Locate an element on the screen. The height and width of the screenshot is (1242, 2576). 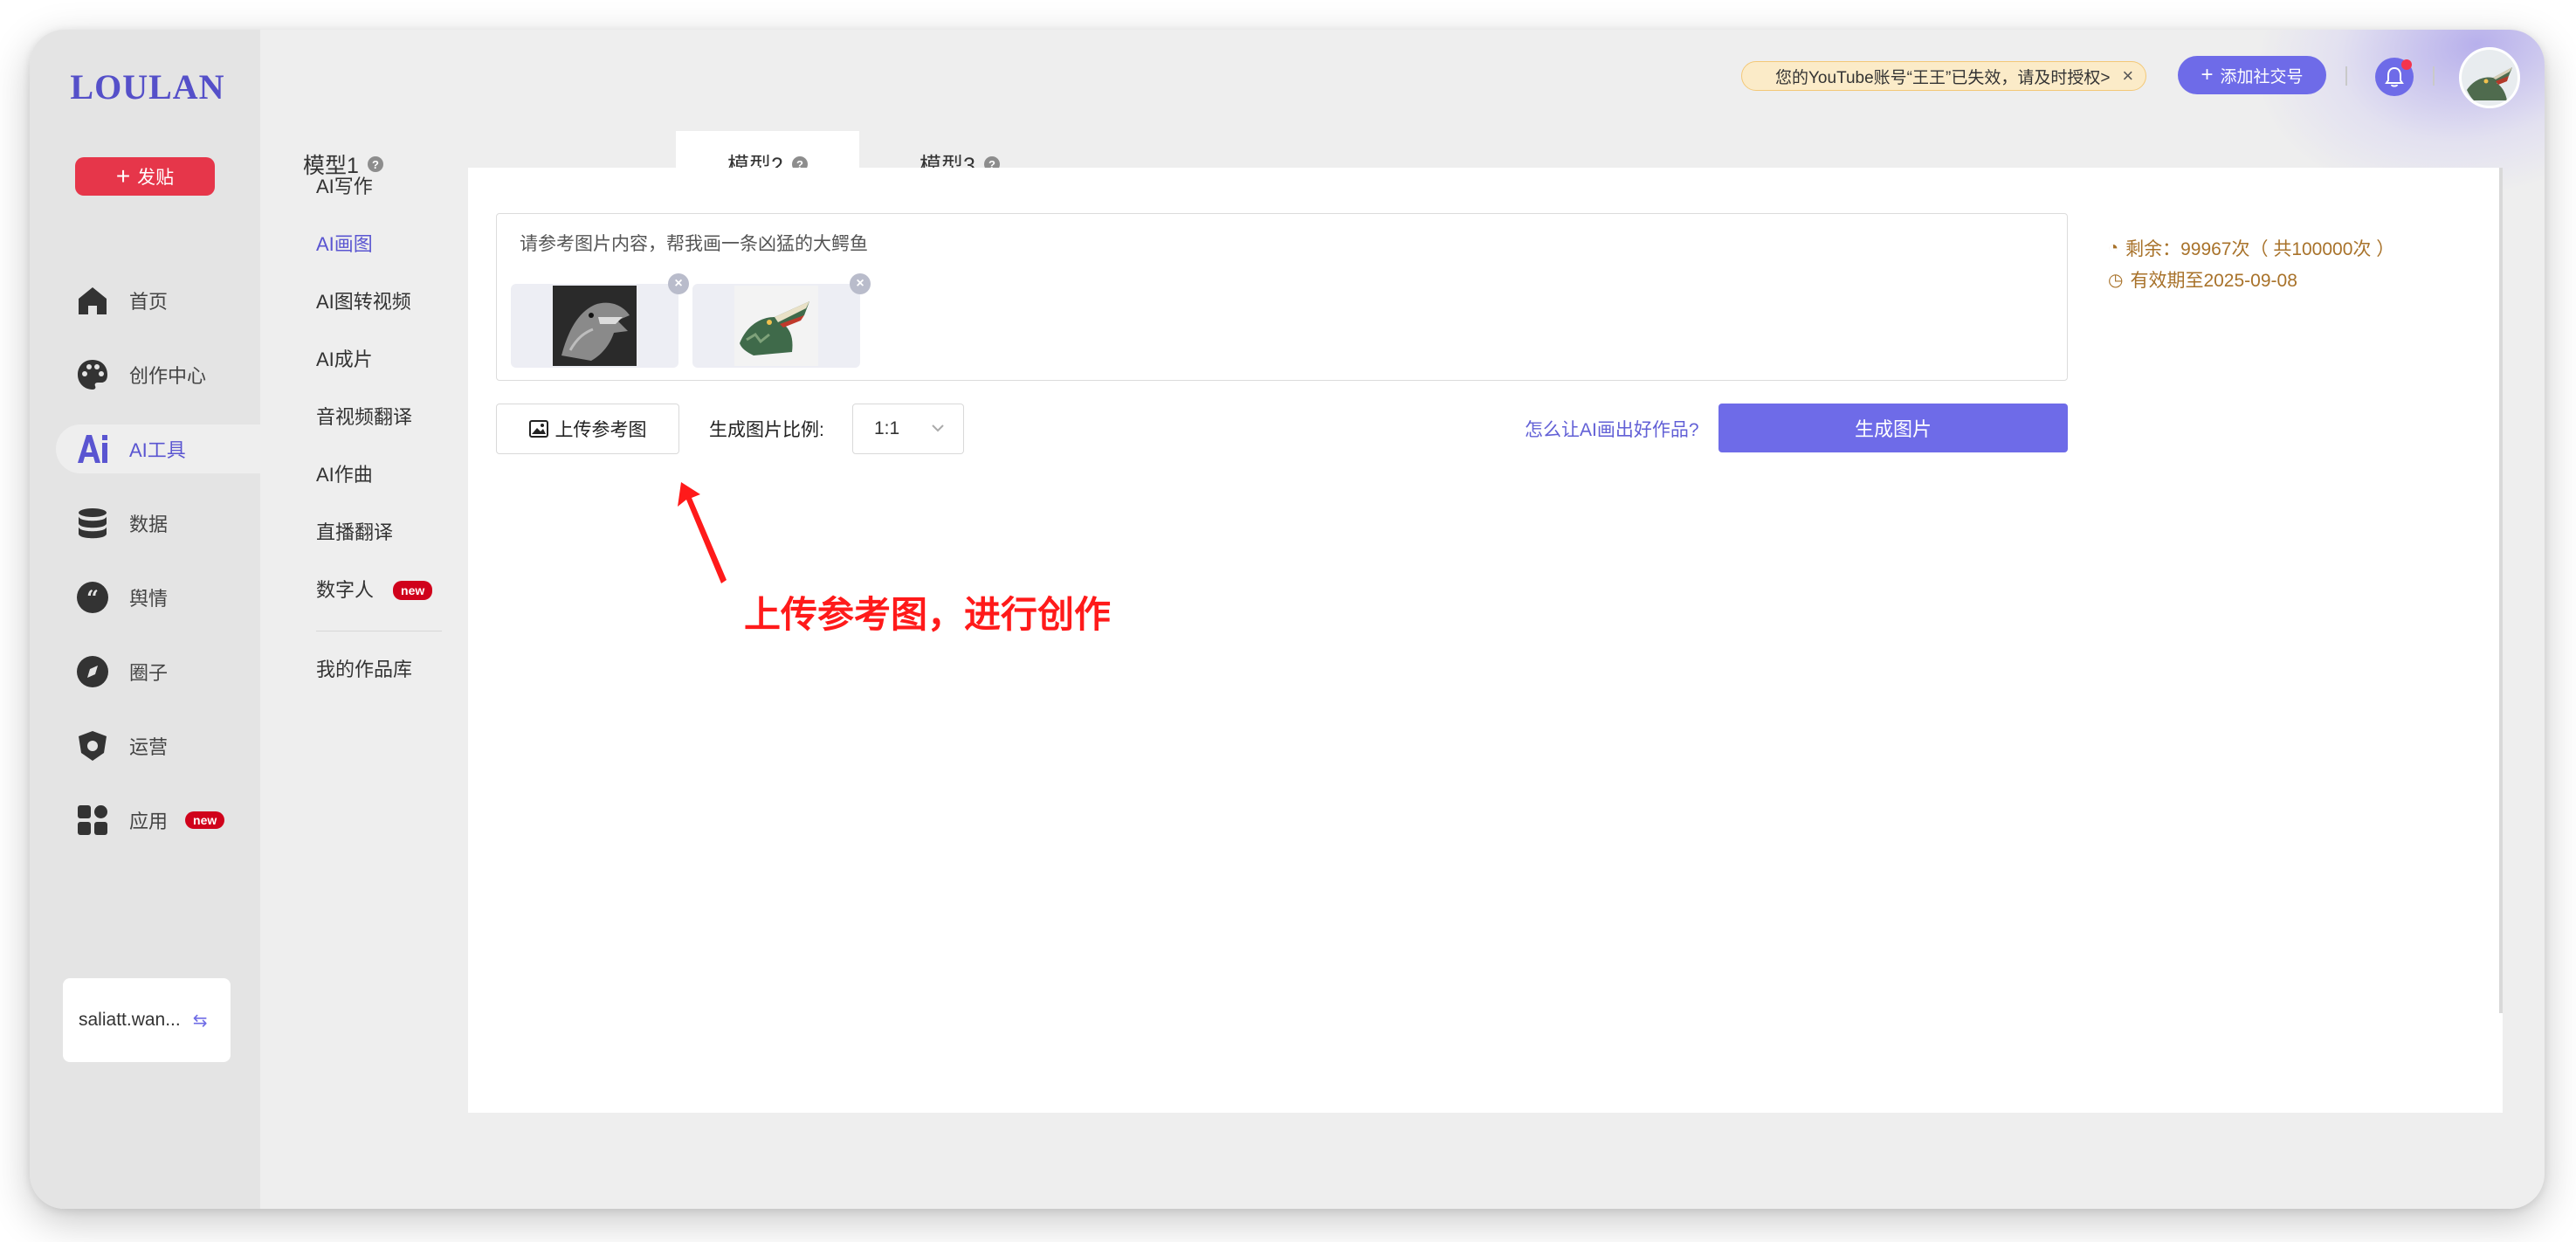
submenu-item-ai-film: AI成片 is located at coordinates (394, 359).